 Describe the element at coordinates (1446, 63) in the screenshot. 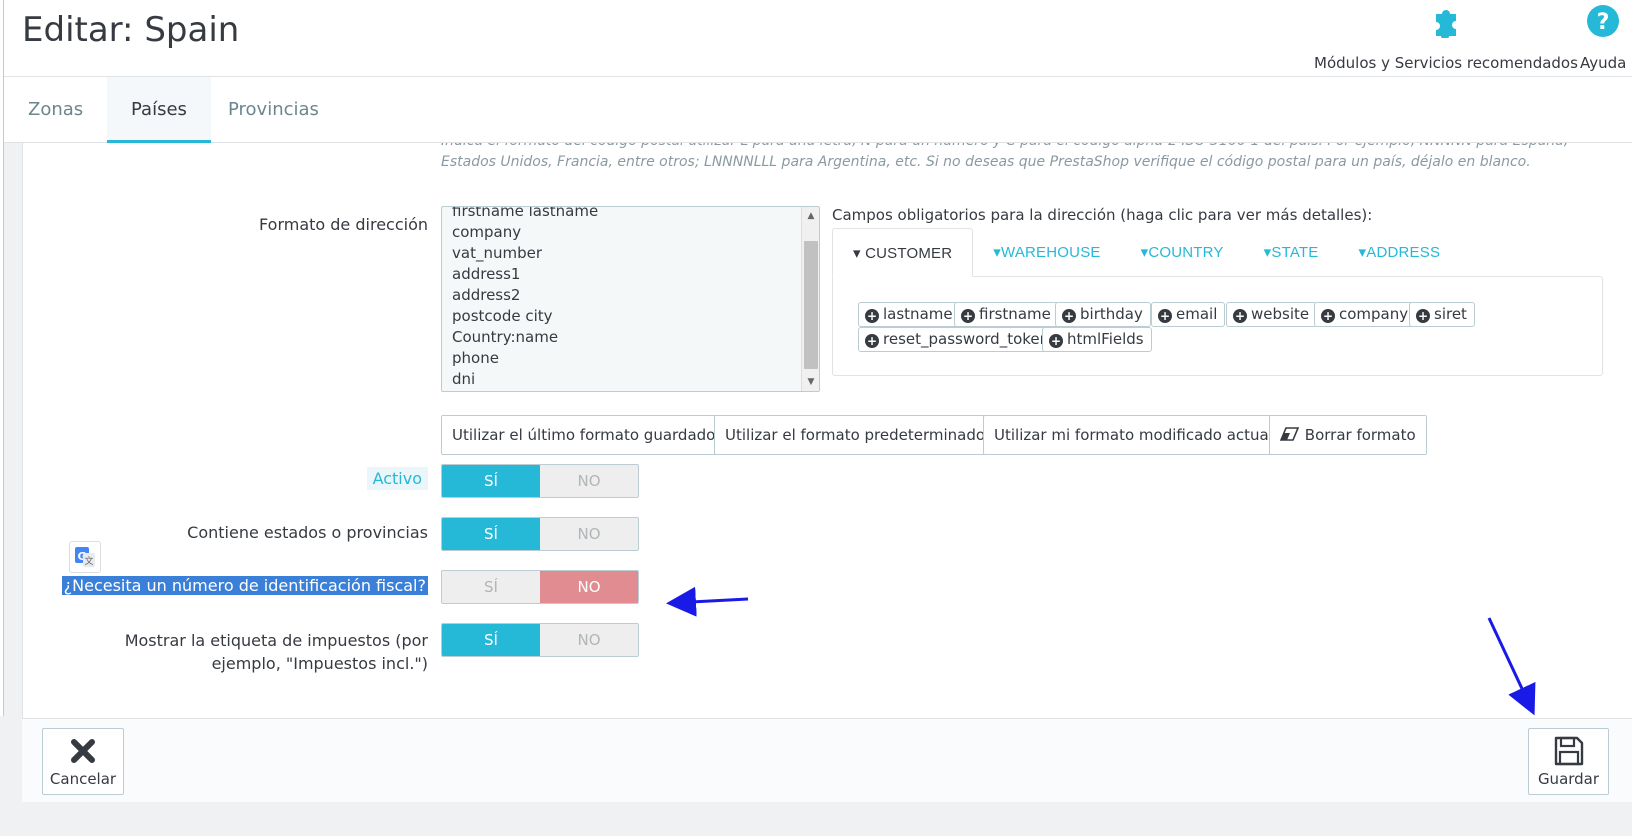

I see `modules-services-label: Módulos y Servicios recomendados` at that location.